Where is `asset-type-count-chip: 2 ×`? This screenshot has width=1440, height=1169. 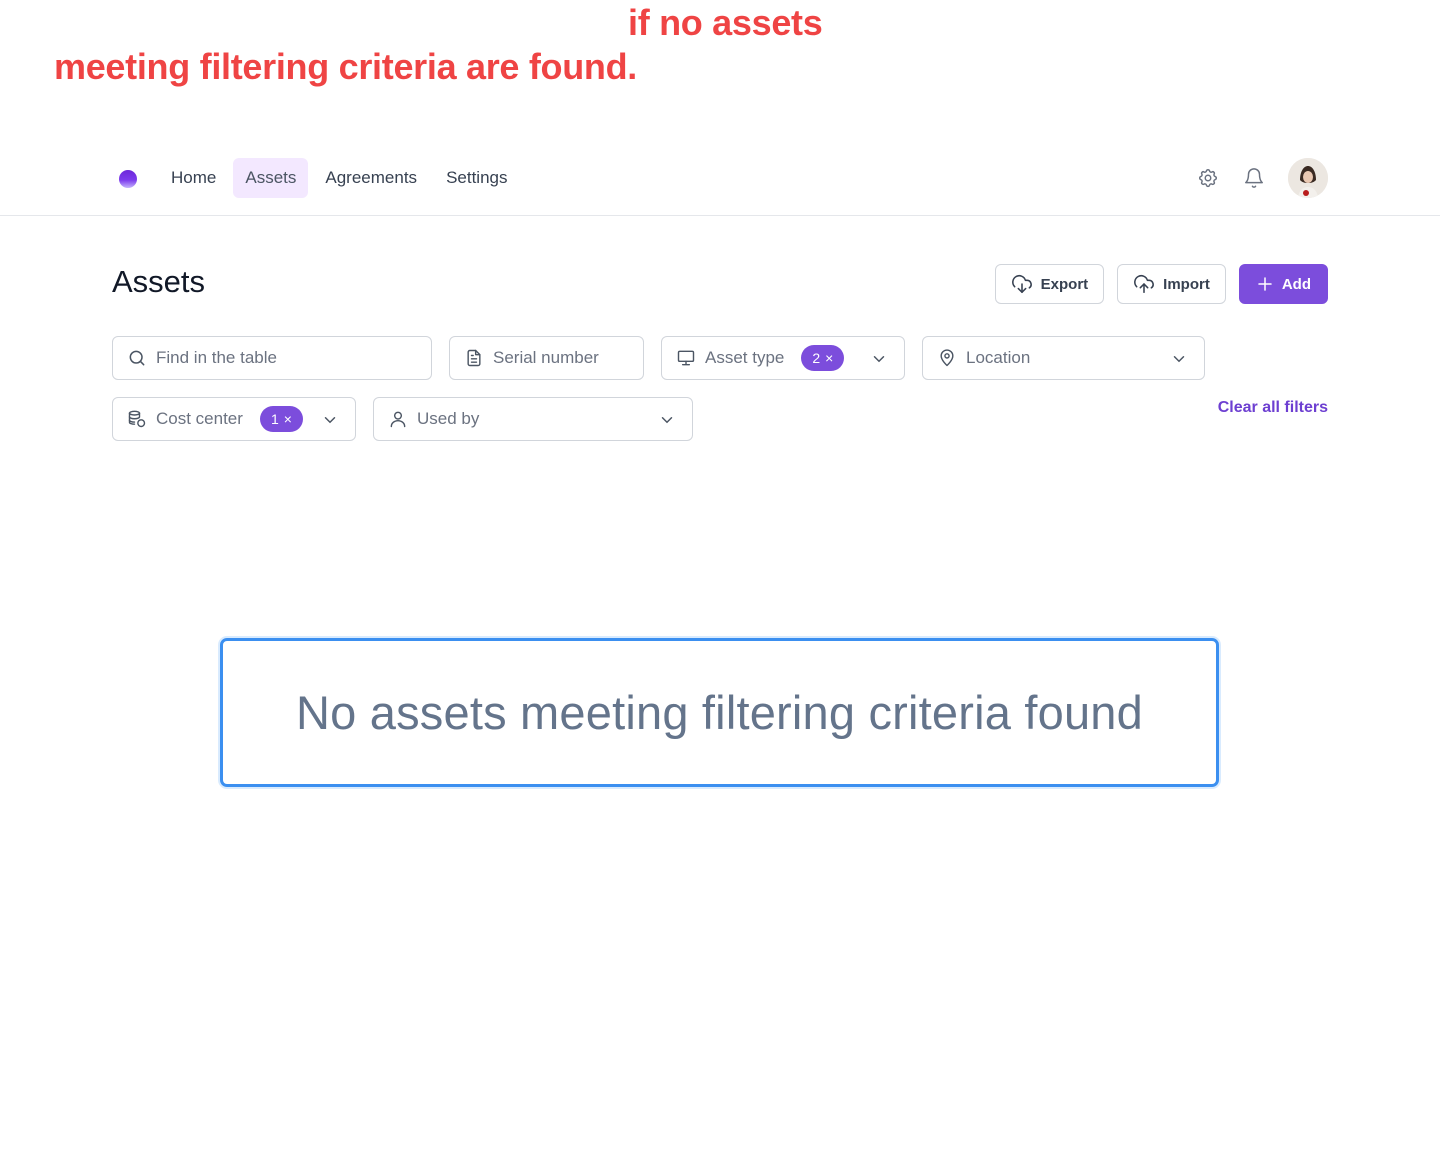
asset-type-count-chip: 2 × is located at coordinates (823, 358).